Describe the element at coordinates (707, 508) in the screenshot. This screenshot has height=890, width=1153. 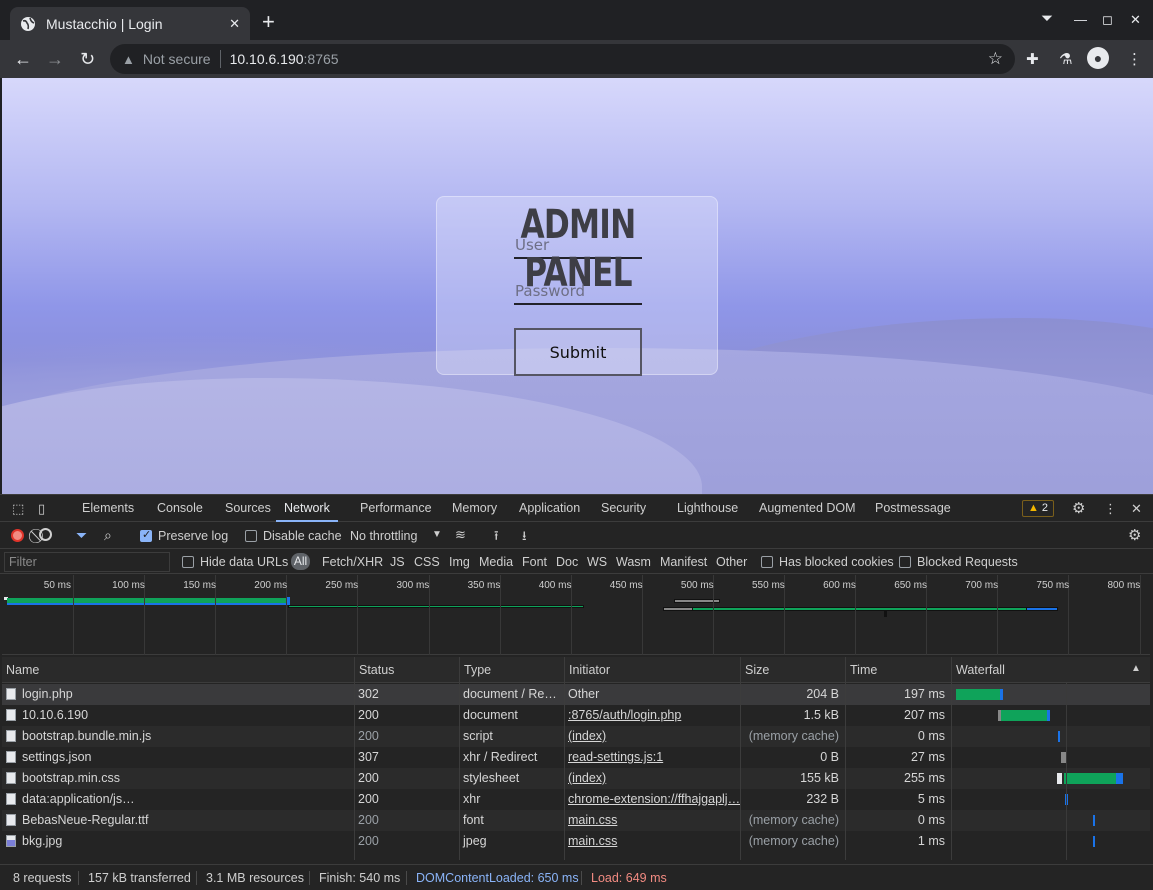
I see `tab-lighthouse: Lighthouse` at that location.